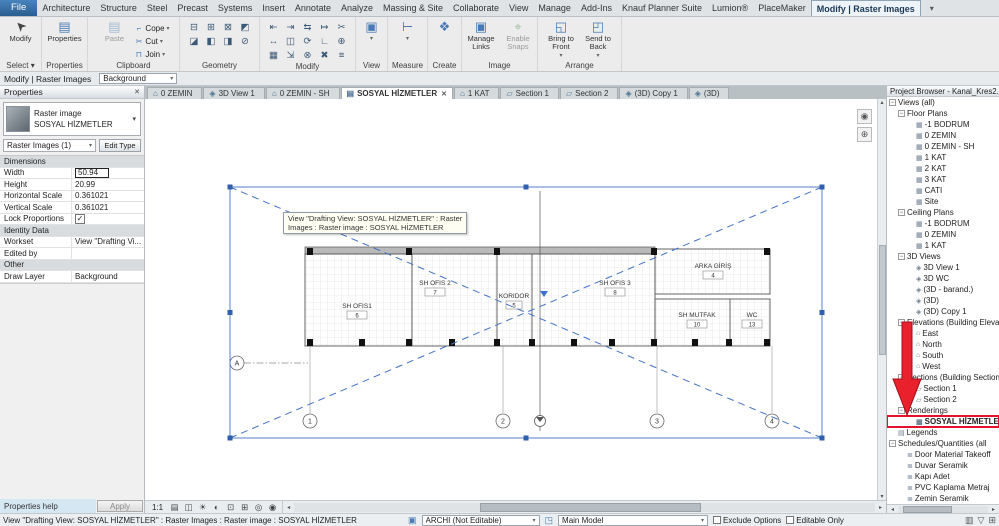 This screenshot has height=526, width=999. I want to click on view-tab-1-kat: ⌂ 1 KAT, so click(476, 93).